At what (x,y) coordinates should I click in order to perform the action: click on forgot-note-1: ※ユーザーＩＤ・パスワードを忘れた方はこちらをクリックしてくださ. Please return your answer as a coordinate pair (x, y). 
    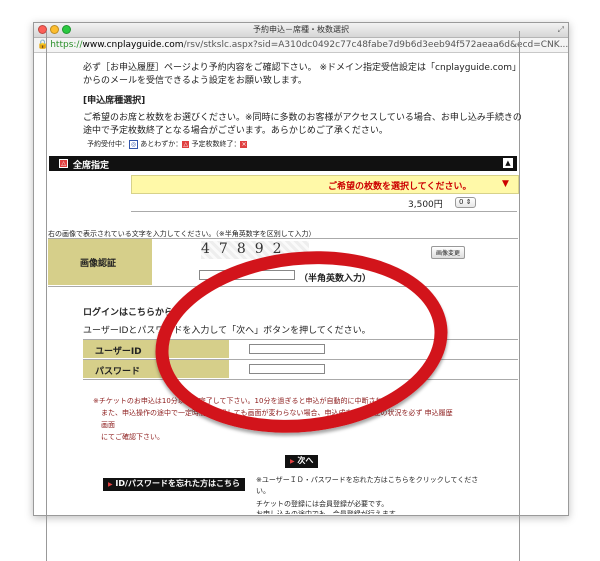
    Looking at the image, I should click on (367, 480).